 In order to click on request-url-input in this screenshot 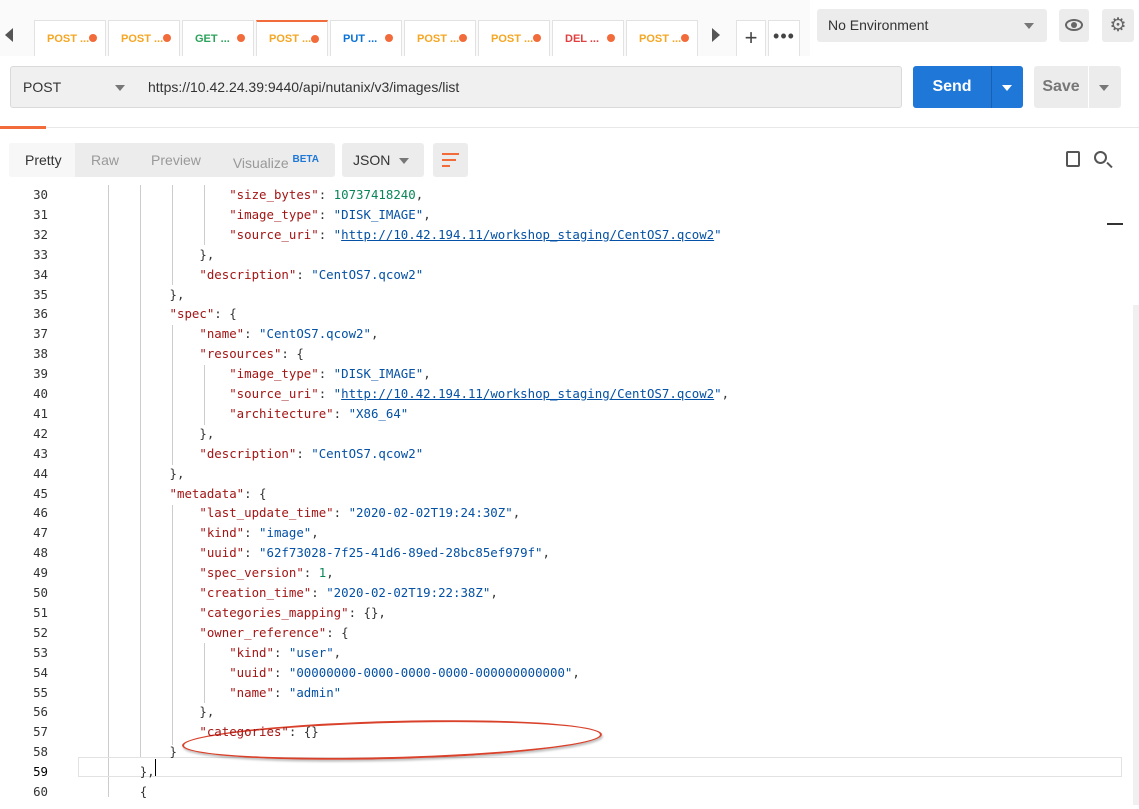, I will do `click(519, 87)`.